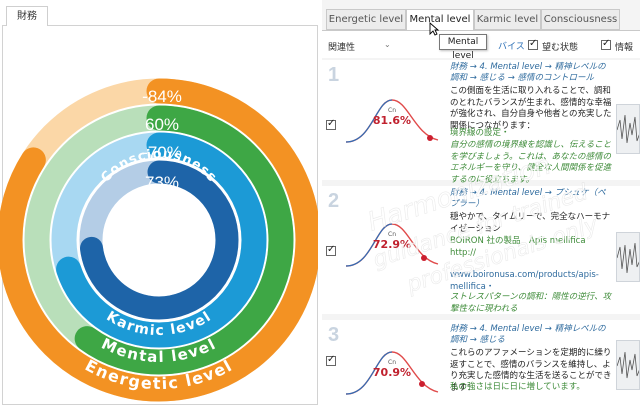 The width and height of the screenshot is (640, 407). I want to click on bell-curve-chart: Cn 72.9%, so click(392, 245).